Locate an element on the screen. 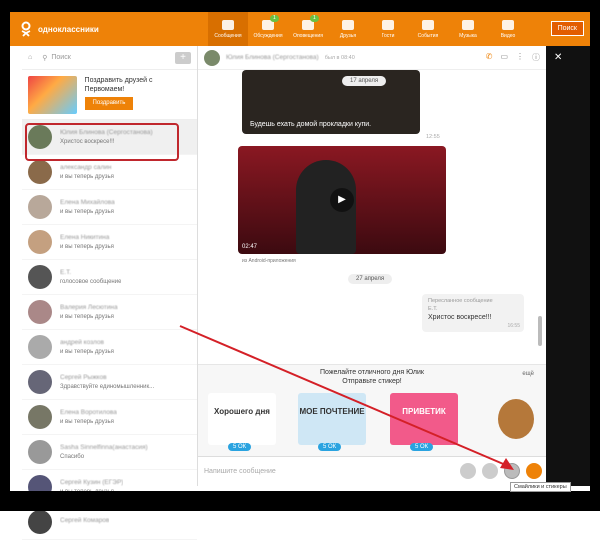 This screenshot has width=600, height=540. avatar is located at coordinates (40, 522).